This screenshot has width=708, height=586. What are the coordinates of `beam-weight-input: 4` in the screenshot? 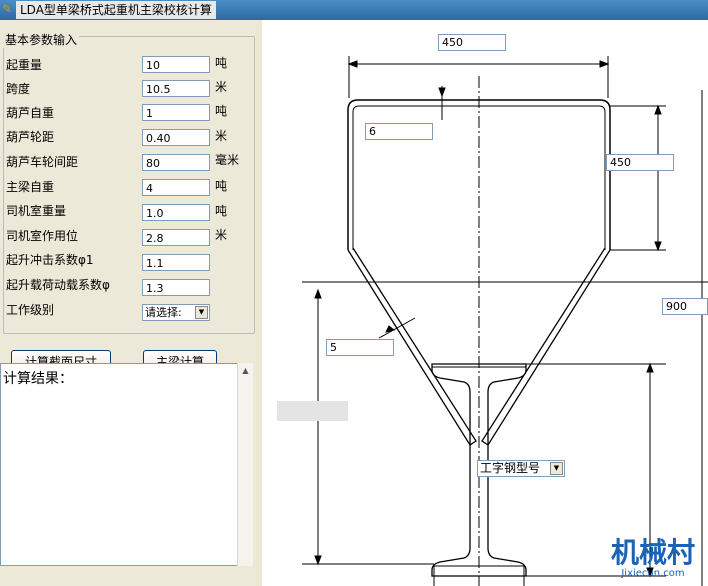 It's located at (176, 187).